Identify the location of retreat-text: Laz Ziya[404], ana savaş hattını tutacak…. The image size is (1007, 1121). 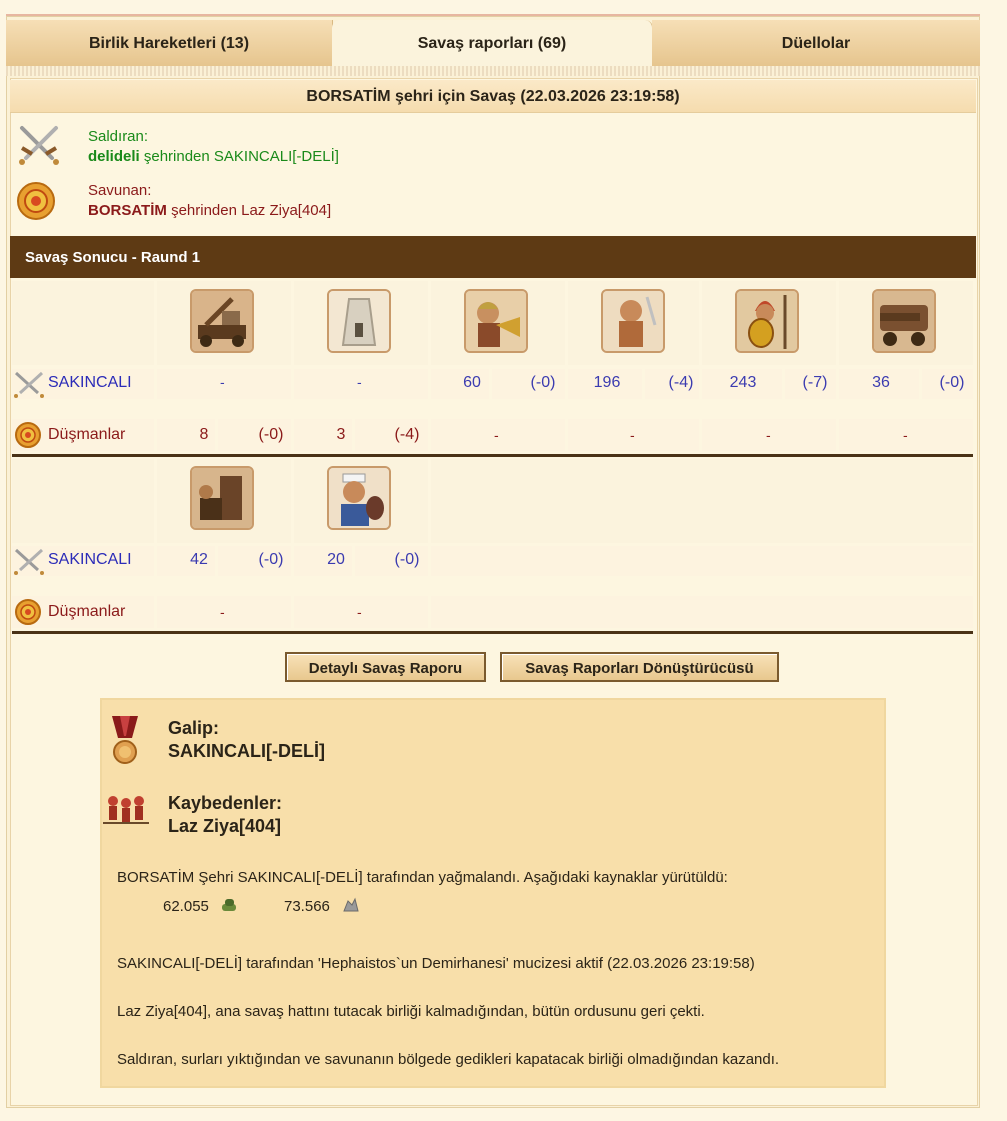
(411, 1011).